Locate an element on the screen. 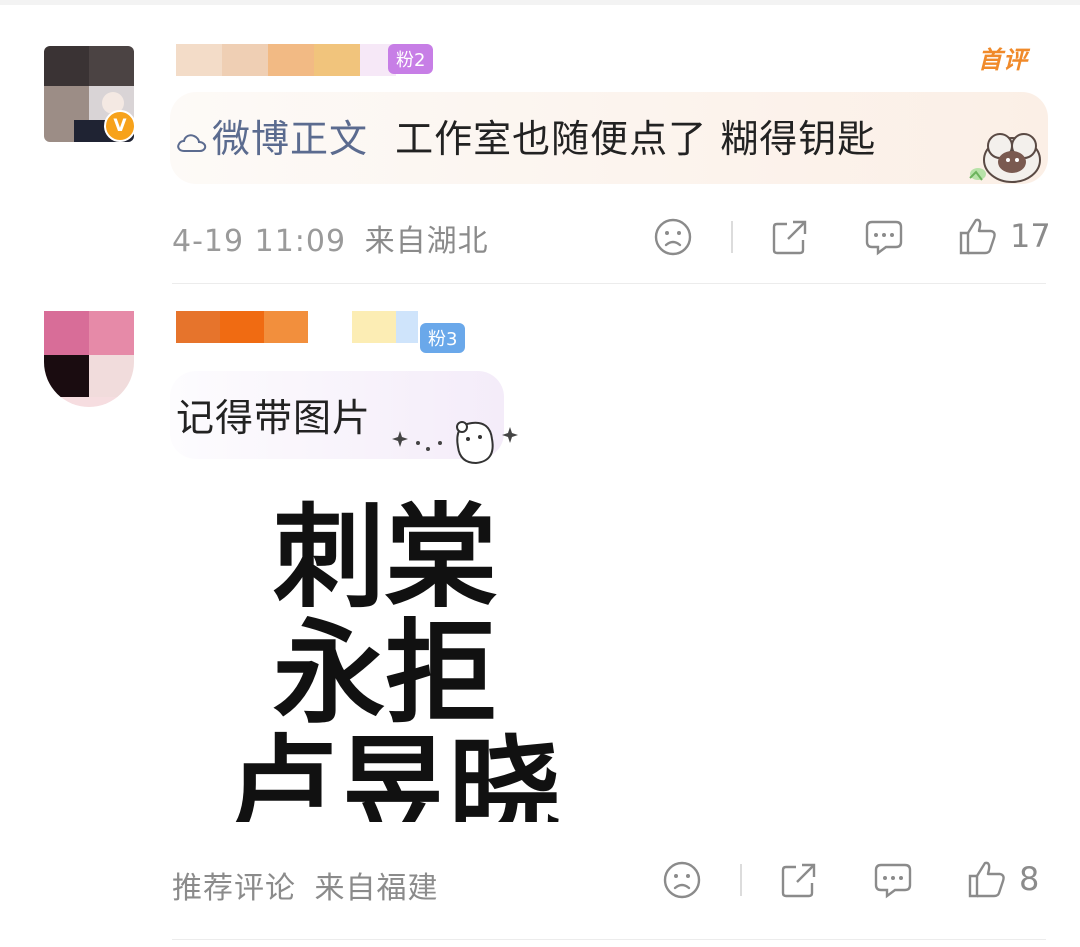 The height and width of the screenshot is (947, 1080). location: 来自湖北 is located at coordinates (426, 241).